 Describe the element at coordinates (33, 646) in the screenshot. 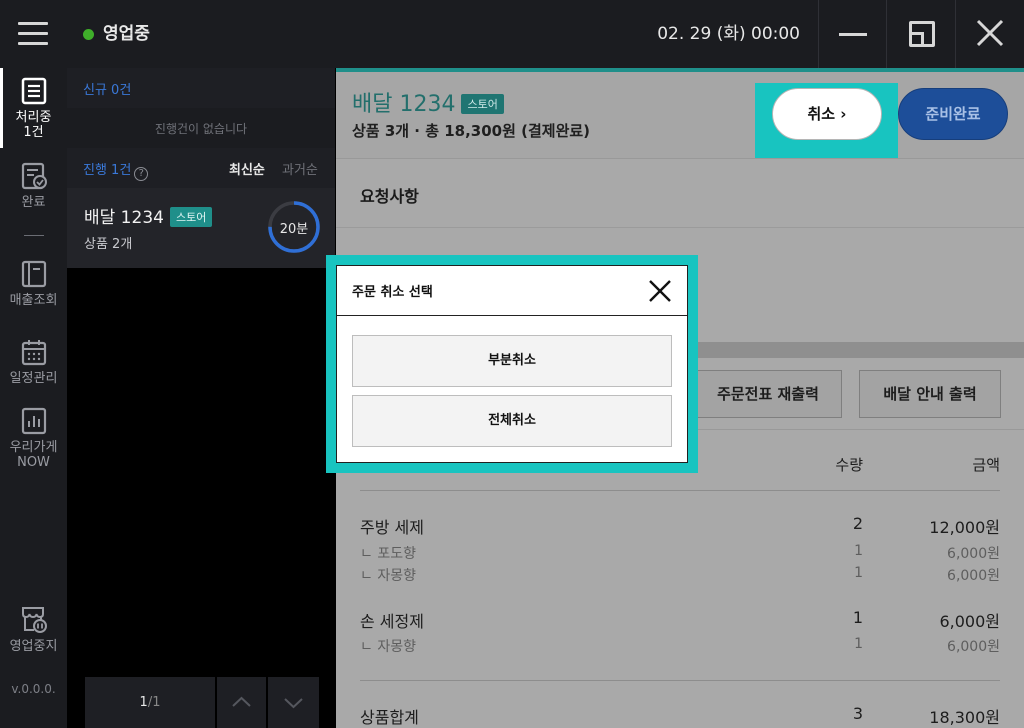

I see `sidebar-item-label: 영업중지` at that location.